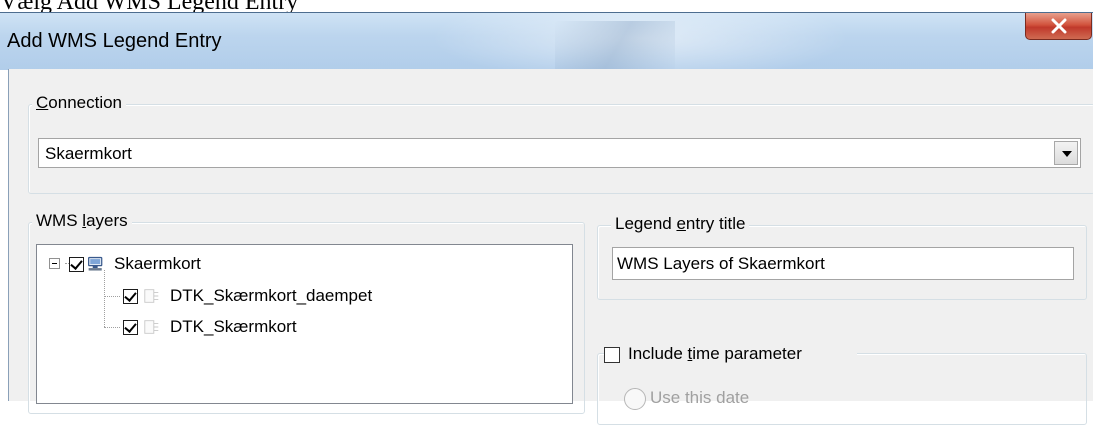 This screenshot has width=1093, height=425. I want to click on server-icon, so click(95, 263).